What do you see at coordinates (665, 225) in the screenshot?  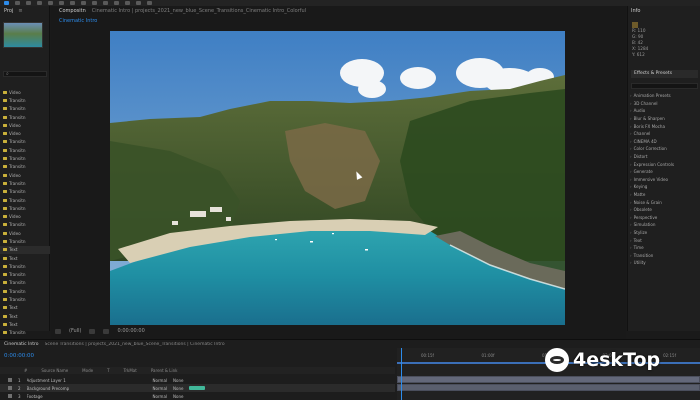 I see `effect-category: › Simulation` at bounding box center [665, 225].